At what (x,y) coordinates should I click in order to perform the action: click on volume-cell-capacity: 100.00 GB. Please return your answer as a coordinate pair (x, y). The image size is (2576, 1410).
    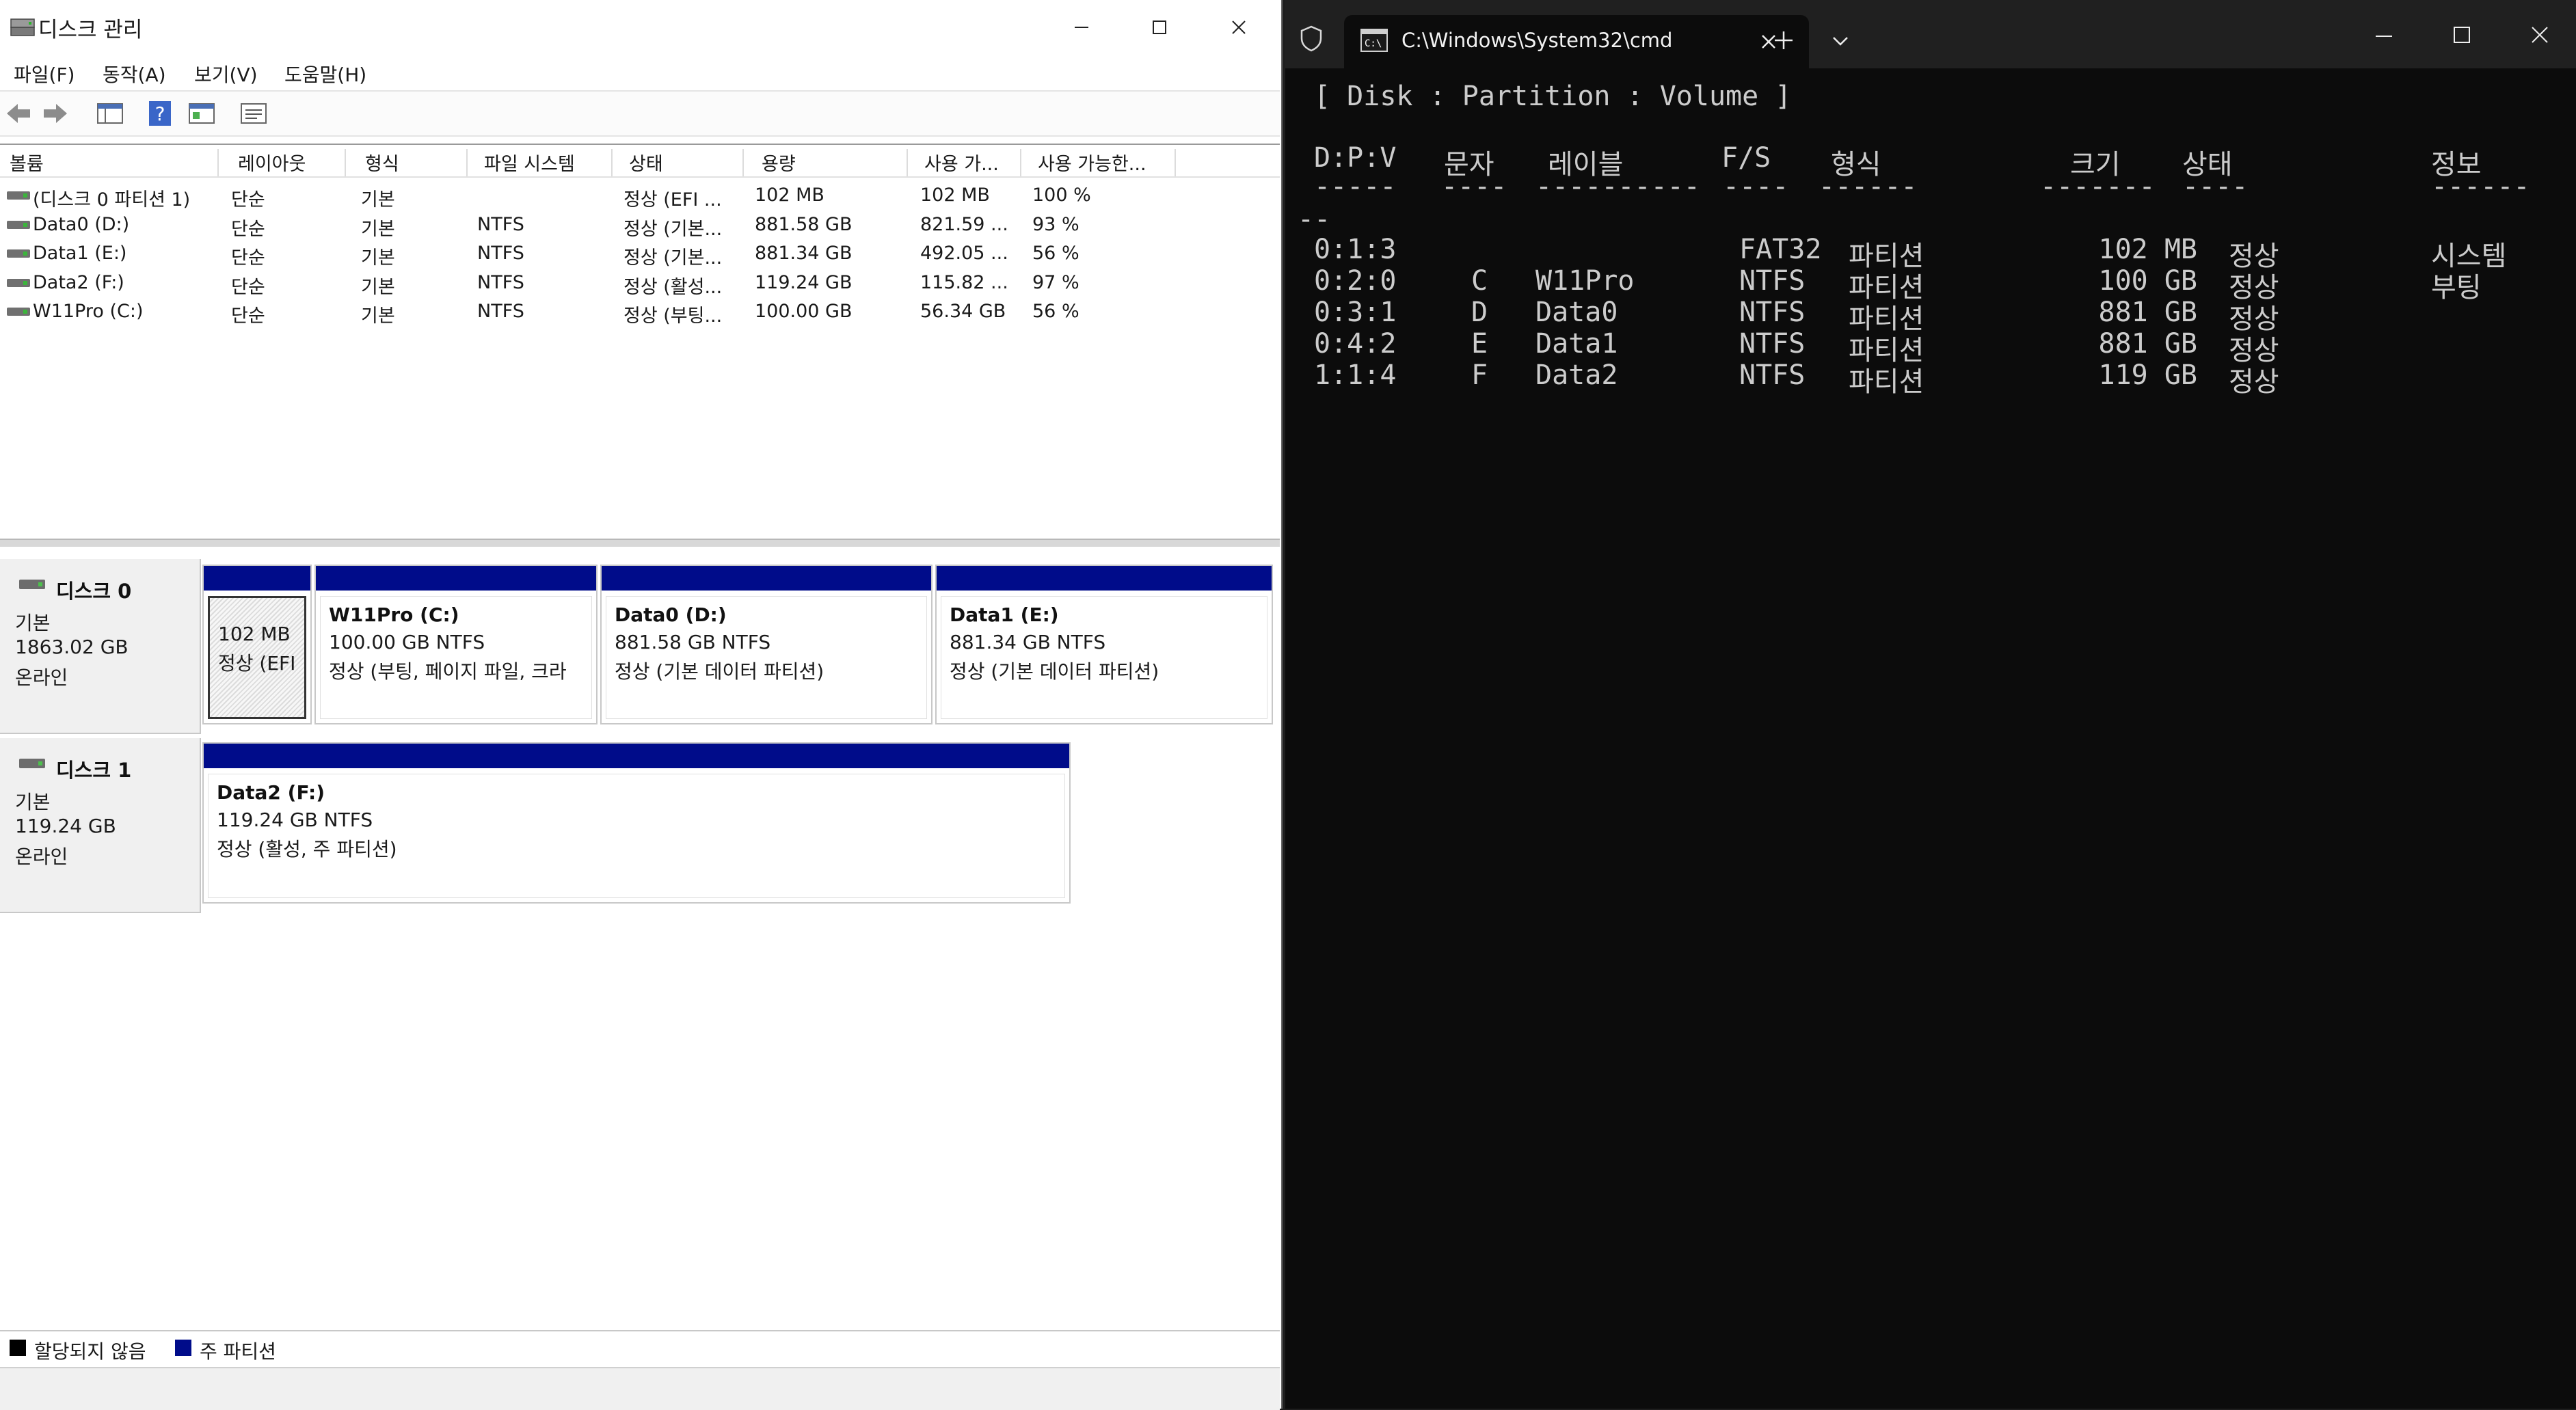
    Looking at the image, I should click on (804, 311).